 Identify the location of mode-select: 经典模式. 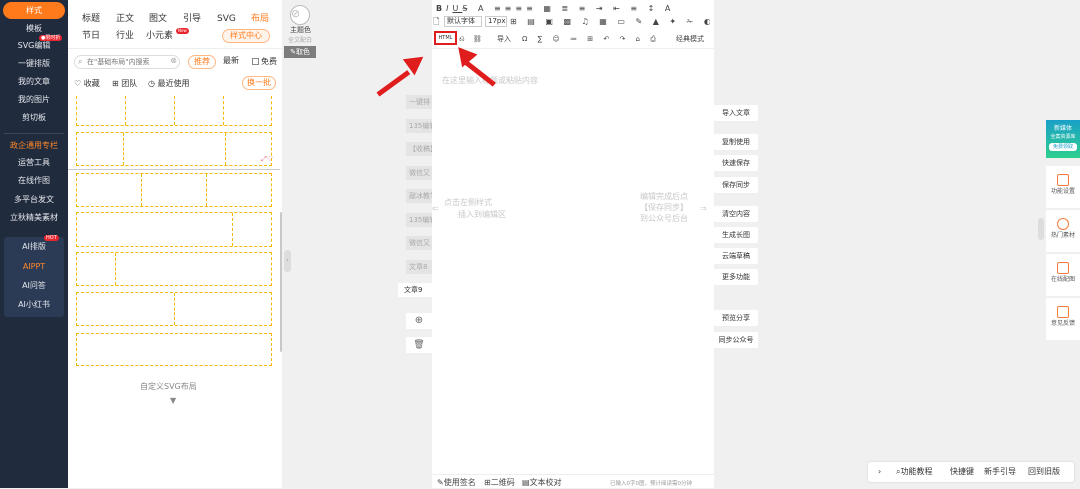
(690, 39).